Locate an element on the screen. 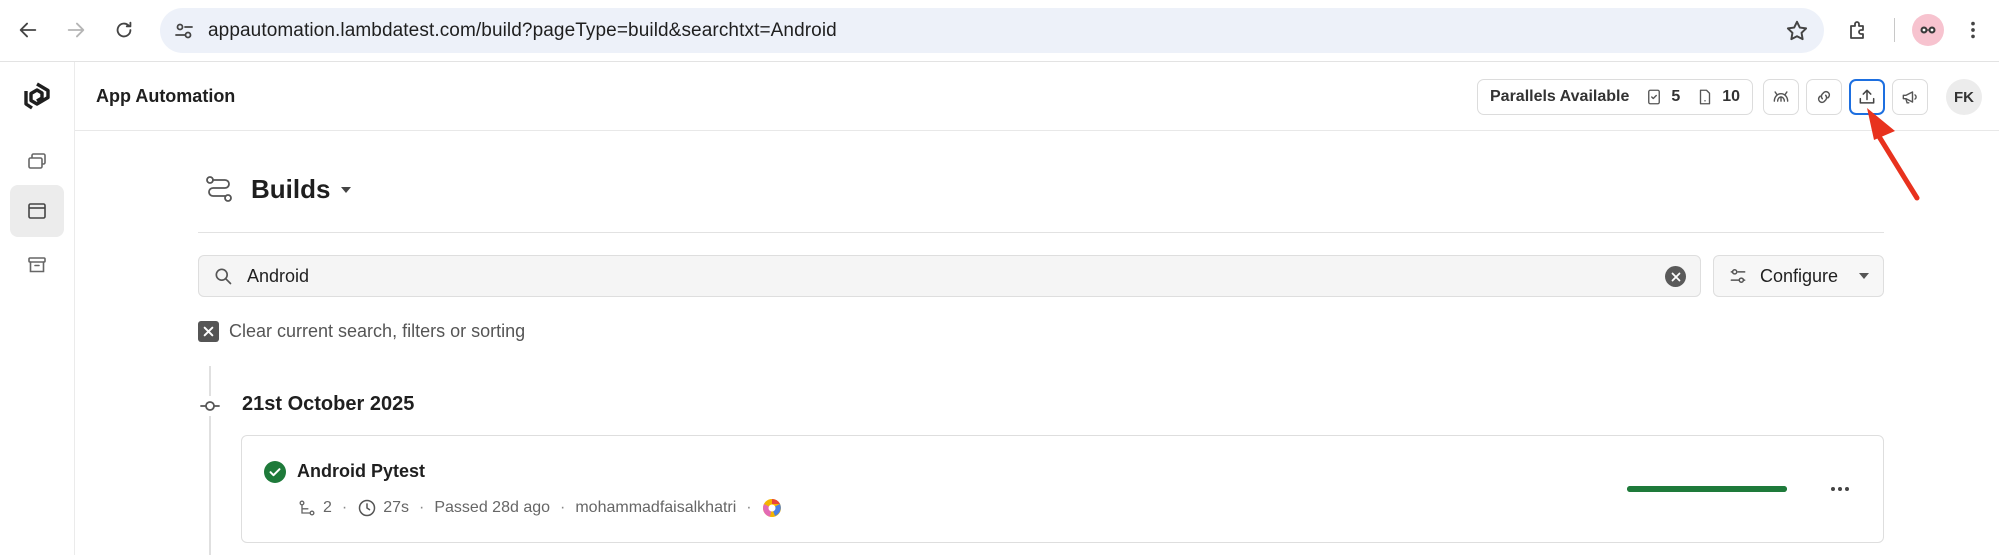  back-button is located at coordinates (28, 30).